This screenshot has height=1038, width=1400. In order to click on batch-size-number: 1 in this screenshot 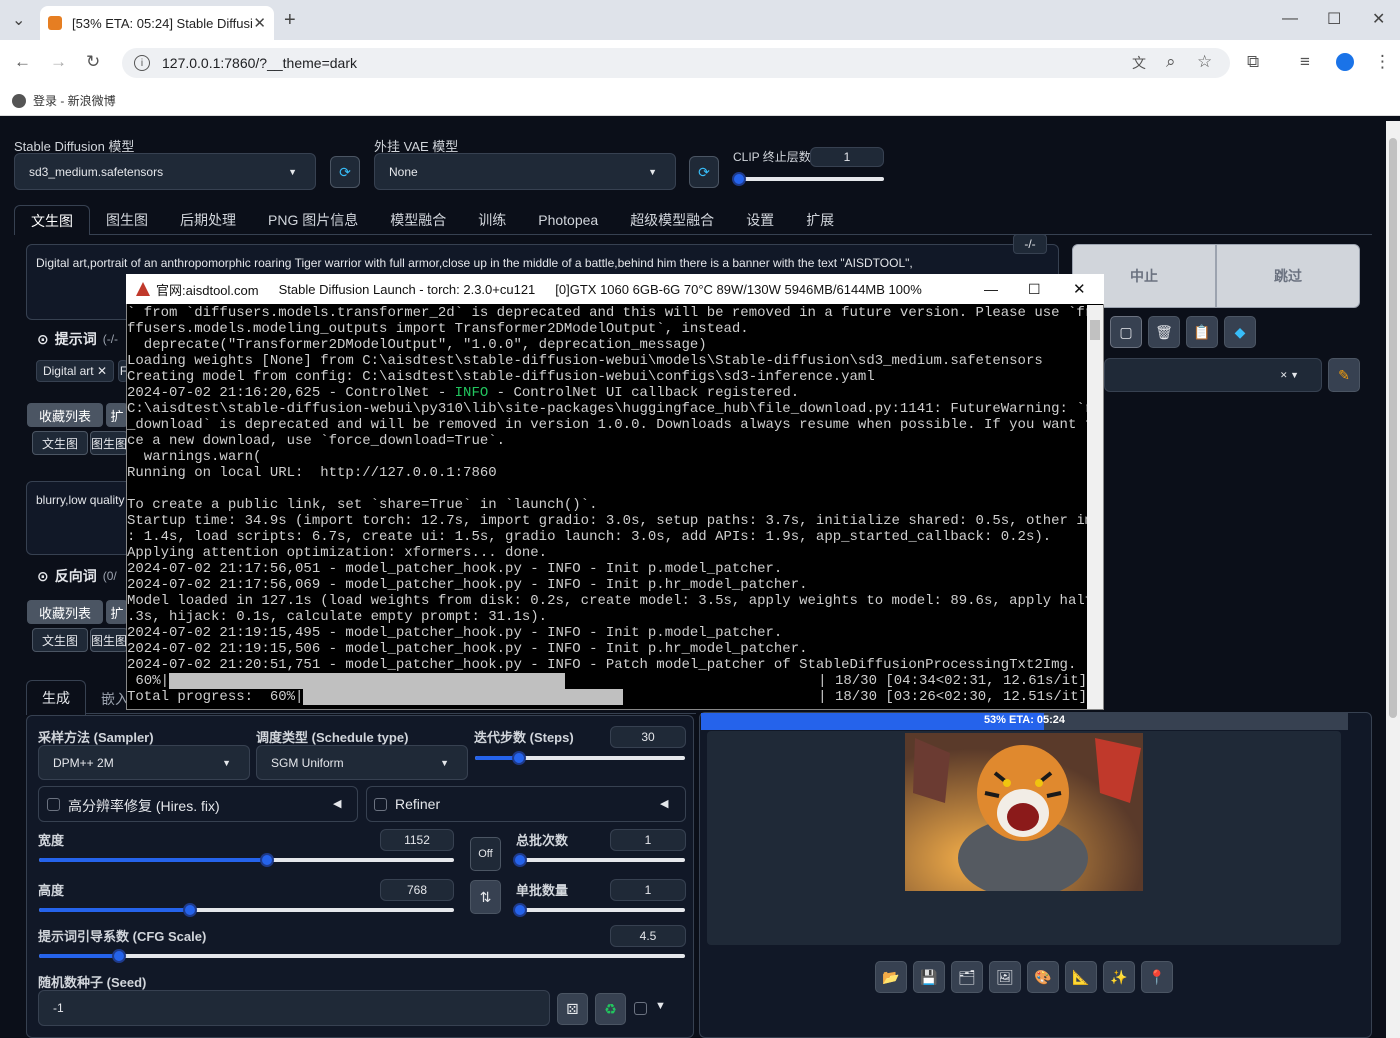, I will do `click(648, 890)`.